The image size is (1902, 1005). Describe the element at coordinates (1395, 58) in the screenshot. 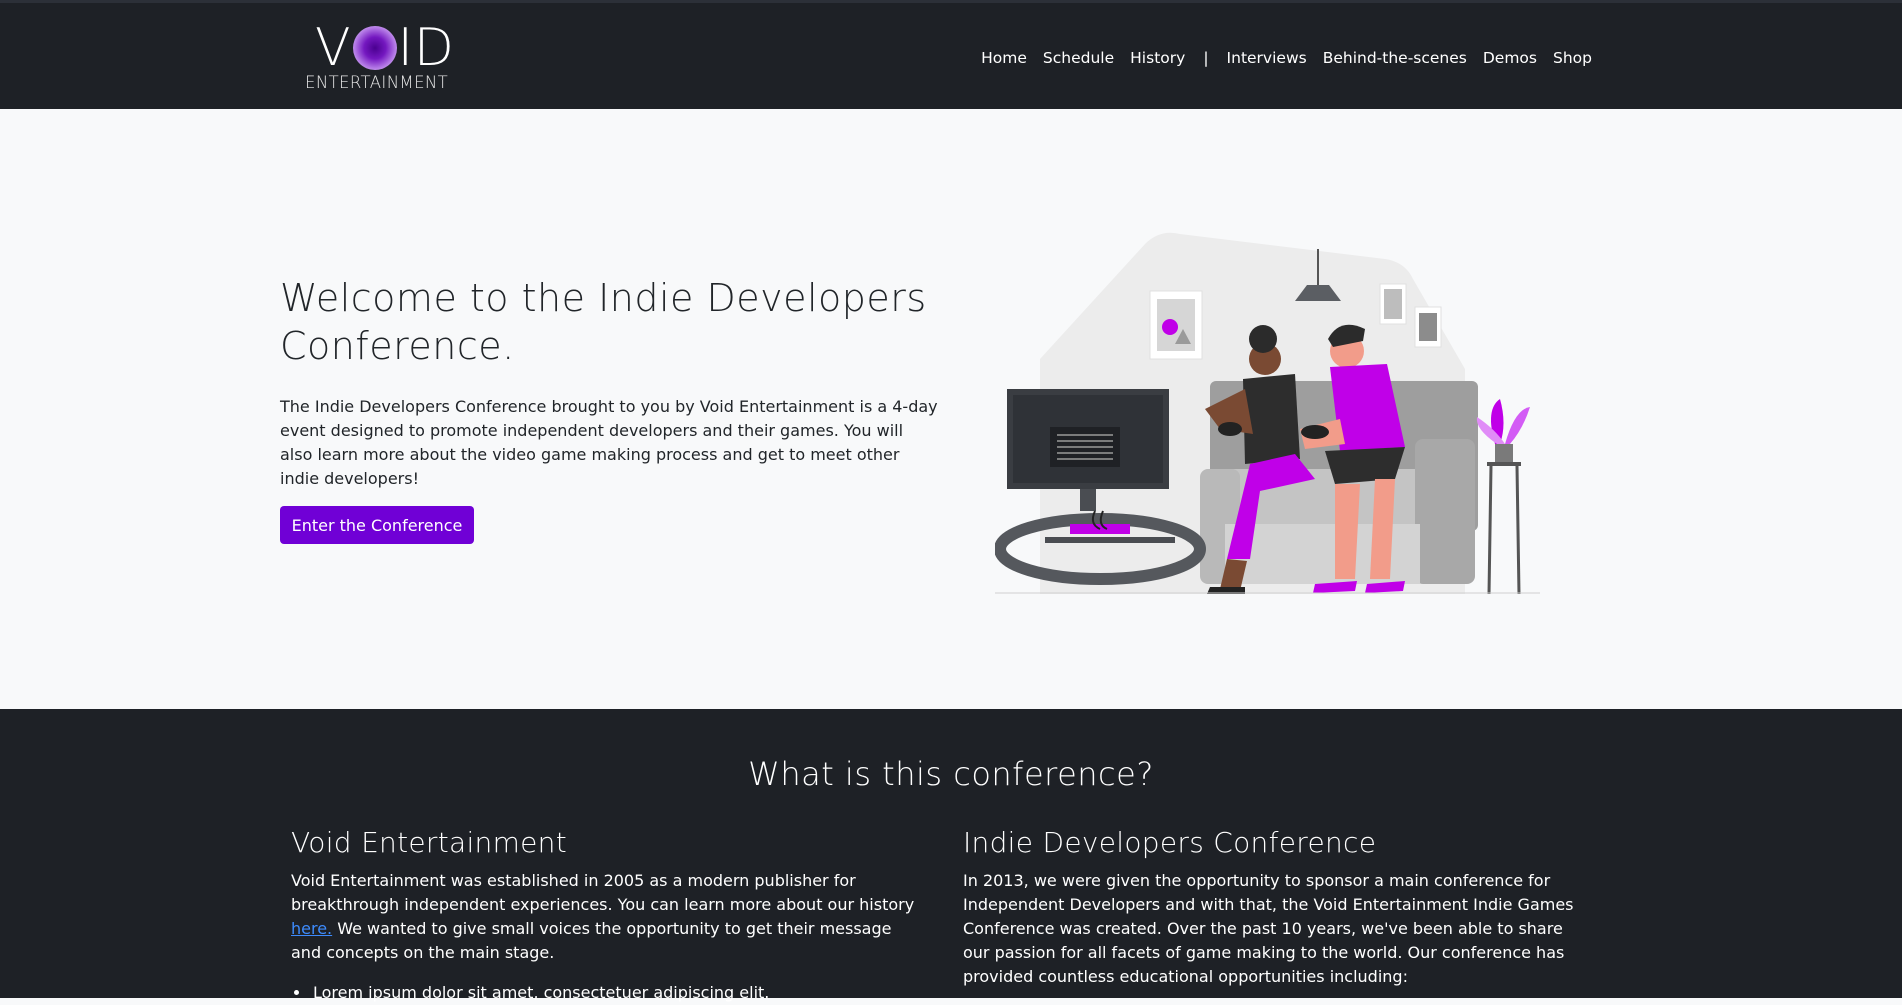

I see `nav-link-behind-the-scenes: Behind-the-scenes` at that location.